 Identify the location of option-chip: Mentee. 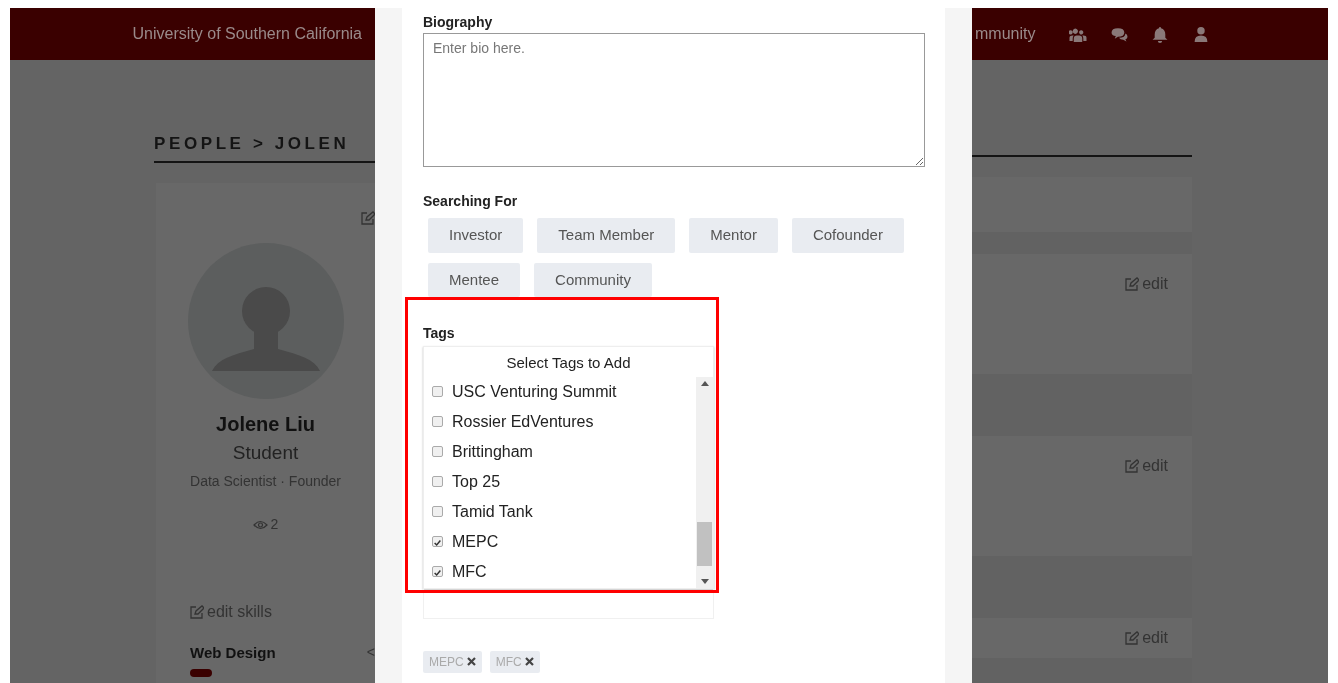
(474, 279).